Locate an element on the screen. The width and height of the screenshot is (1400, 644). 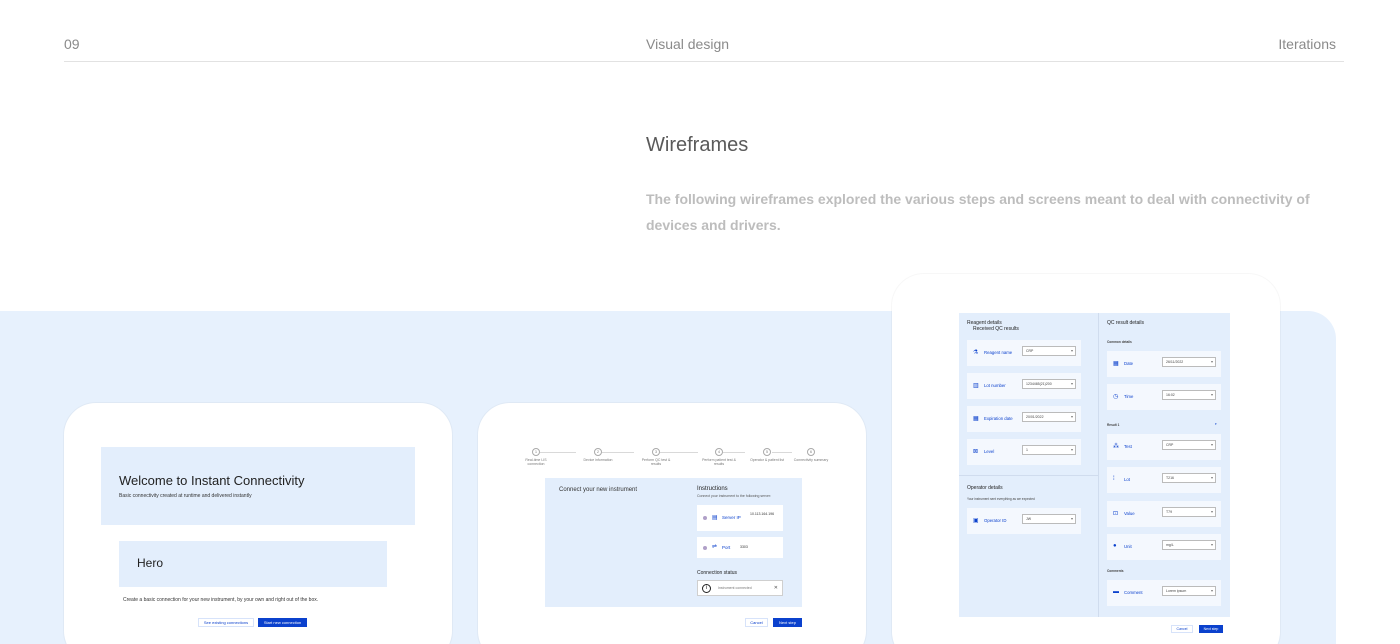
section-header: 09 Visual design Iterations is located at coordinates (704, 31).